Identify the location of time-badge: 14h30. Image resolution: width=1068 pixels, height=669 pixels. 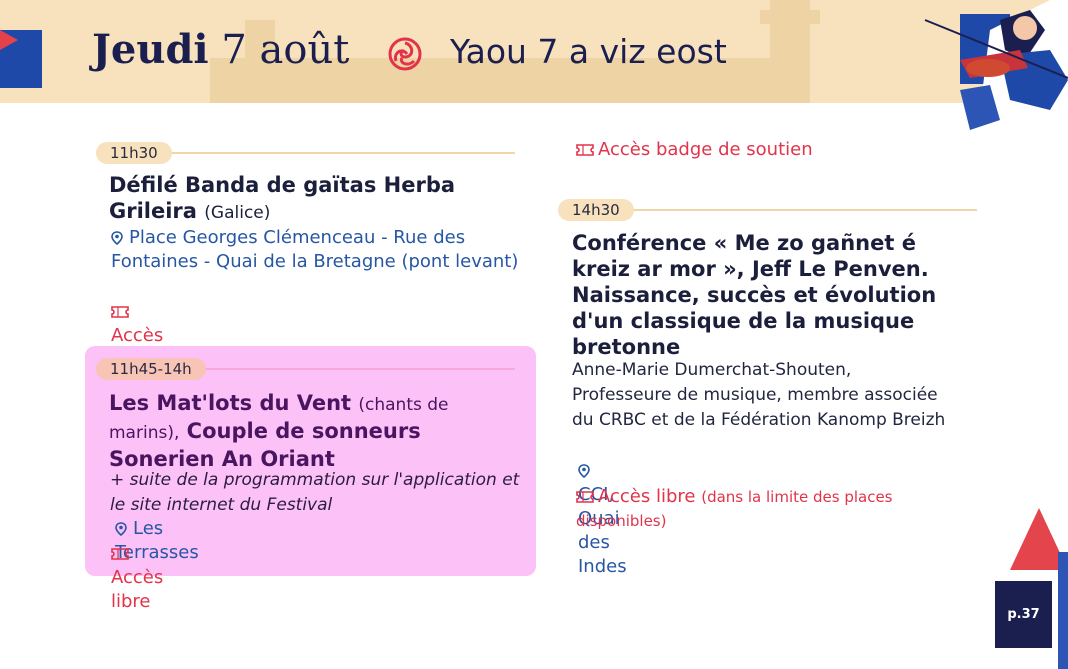
(596, 210).